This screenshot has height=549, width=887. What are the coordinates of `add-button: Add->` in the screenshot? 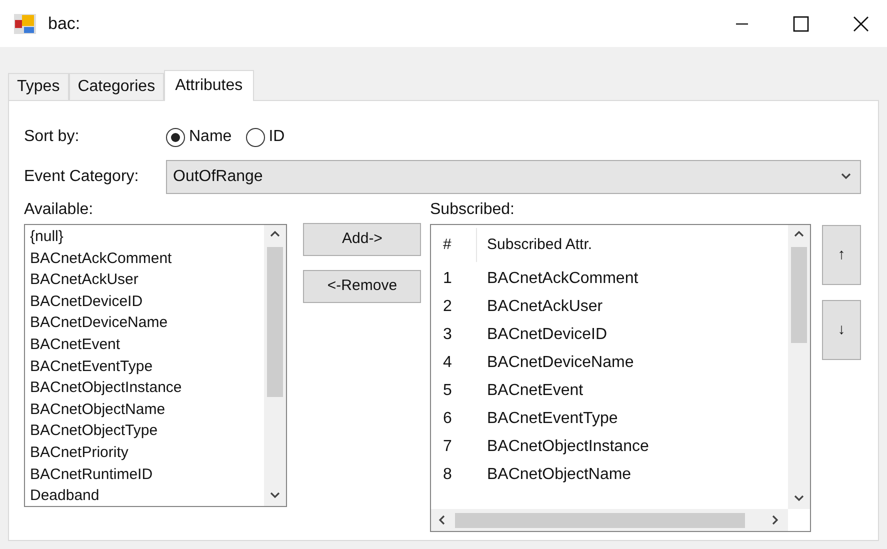 It's located at (362, 239).